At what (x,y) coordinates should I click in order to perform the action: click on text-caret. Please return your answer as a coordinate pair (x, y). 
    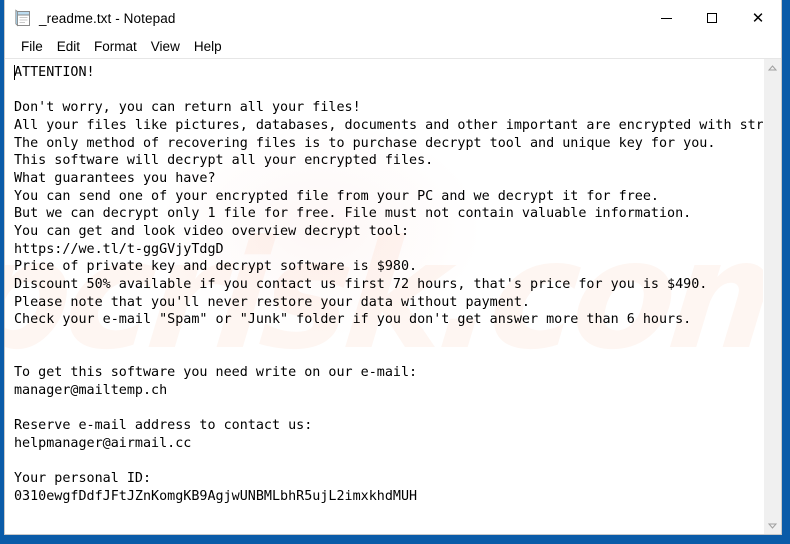
    Looking at the image, I should click on (14, 72).